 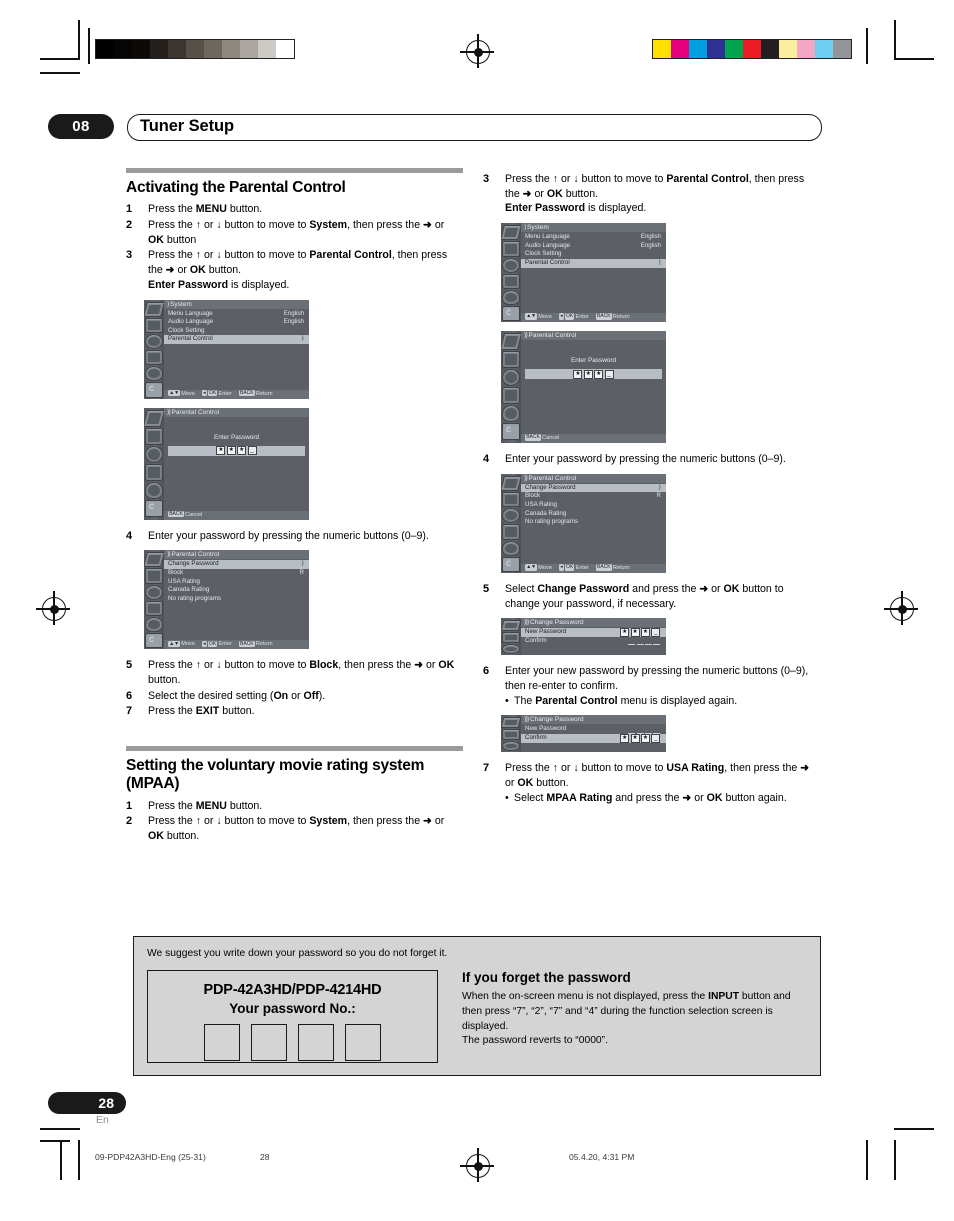 I want to click on model-name-label: PDP-42A3HD/PDP-4214HD, so click(x=292, y=990).